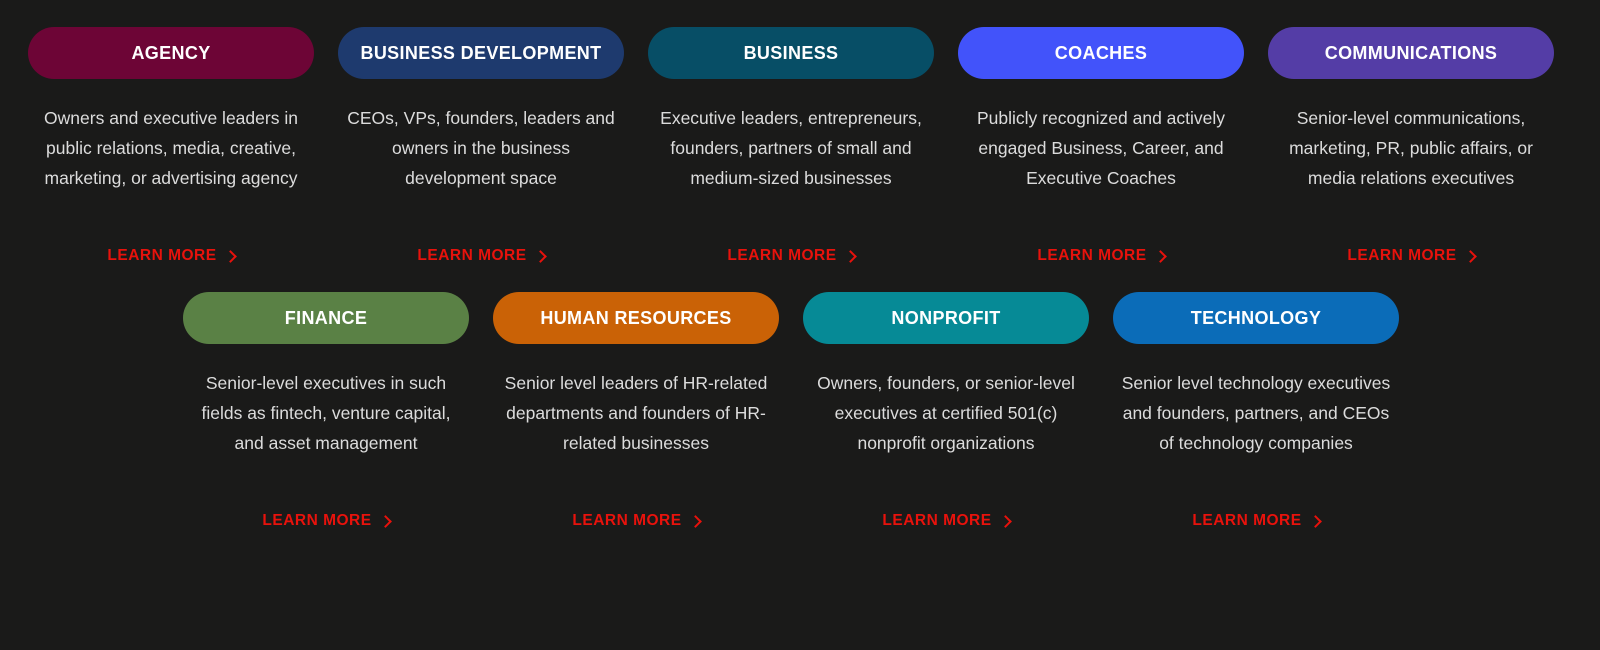 Image resolution: width=1600 pixels, height=650 pixels. I want to click on category-pill-label: HUMAN RESOURCES, so click(636, 317).